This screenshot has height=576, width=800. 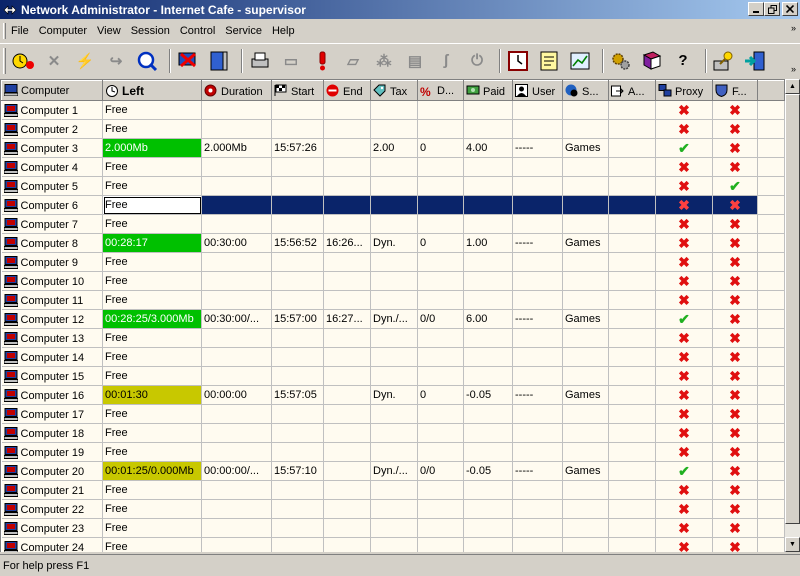 What do you see at coordinates (393, 433) in the screenshot?
I see `table-row: Computer 18 Free ✖ ✖` at bounding box center [393, 433].